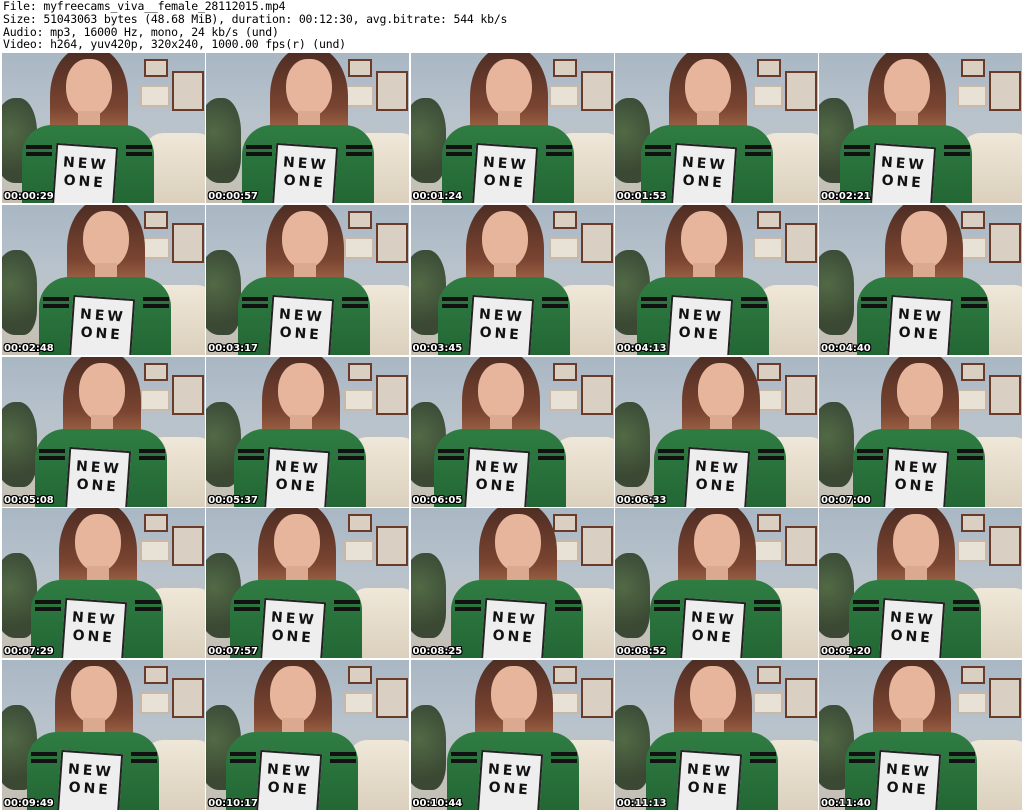  What do you see at coordinates (920, 128) in the screenshot?
I see `video-frame-thumbnail: NEW ONE 00:02:21` at bounding box center [920, 128].